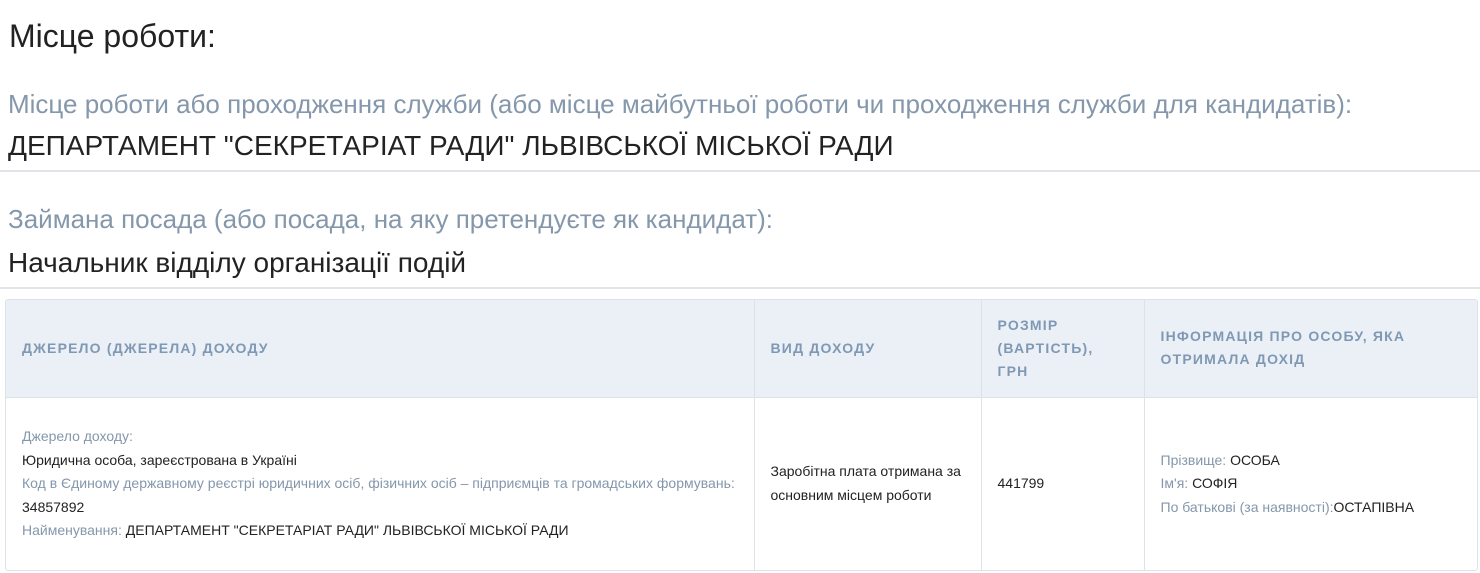 This screenshot has height=573, width=1480. I want to click on header-income-type: ВИД ДОХОДУ, so click(868, 349).